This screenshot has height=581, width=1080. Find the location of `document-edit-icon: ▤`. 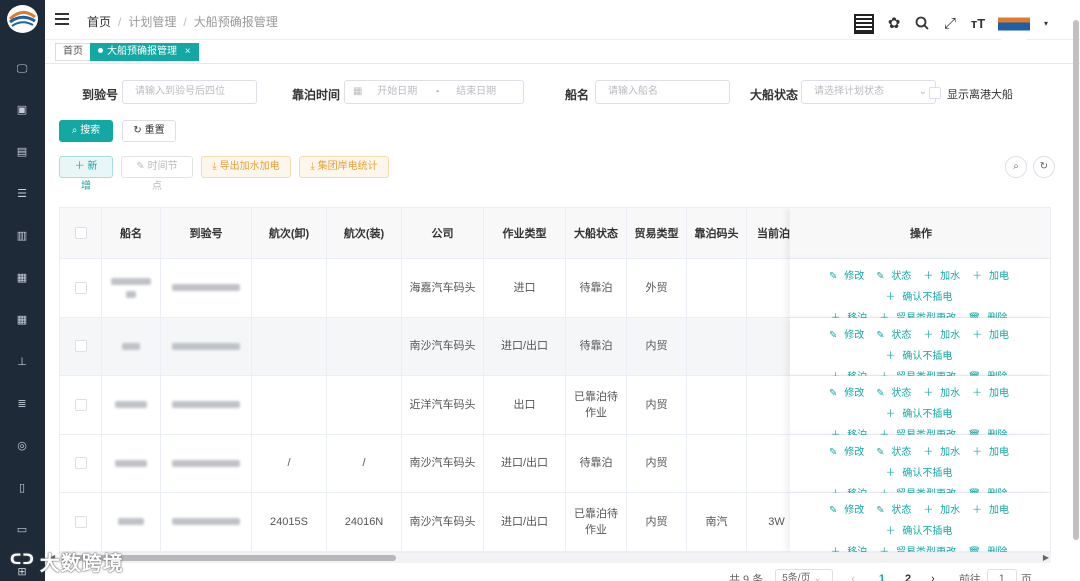

document-edit-icon: ▤ is located at coordinates (22, 152).